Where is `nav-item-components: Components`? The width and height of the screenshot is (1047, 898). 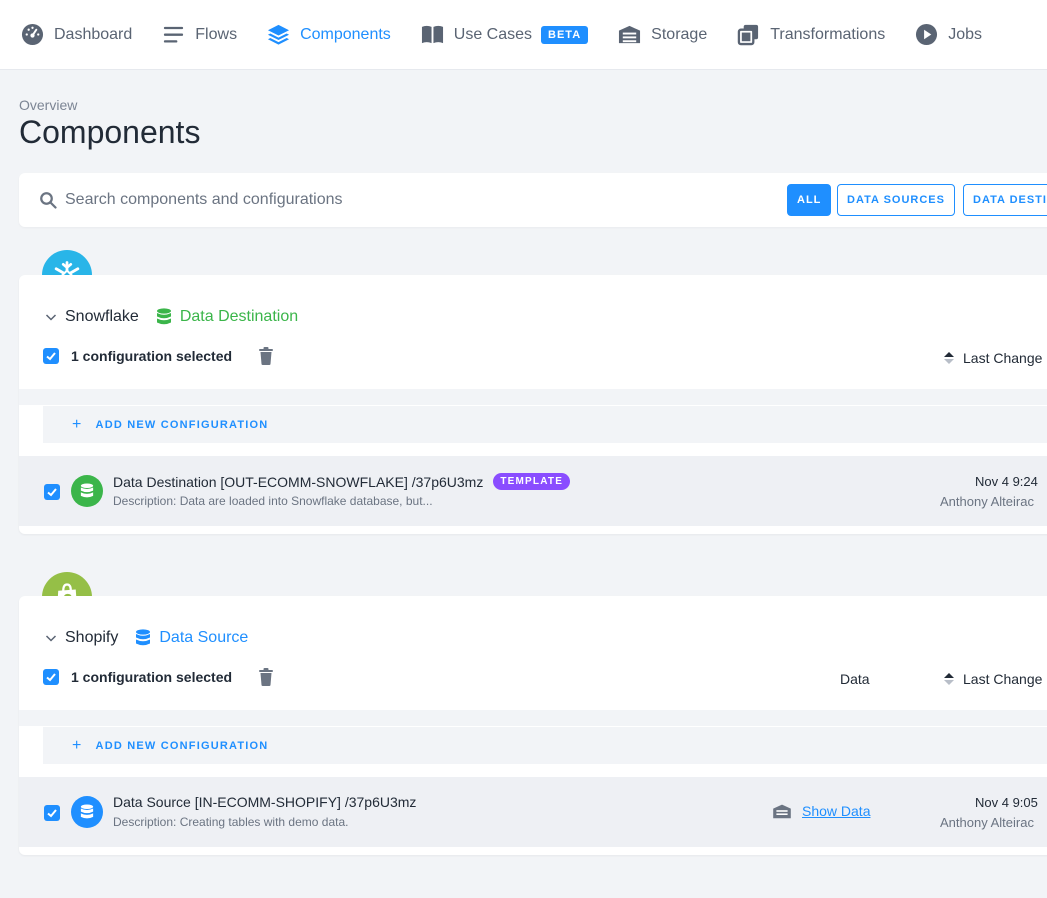
nav-item-components: Components is located at coordinates (329, 34).